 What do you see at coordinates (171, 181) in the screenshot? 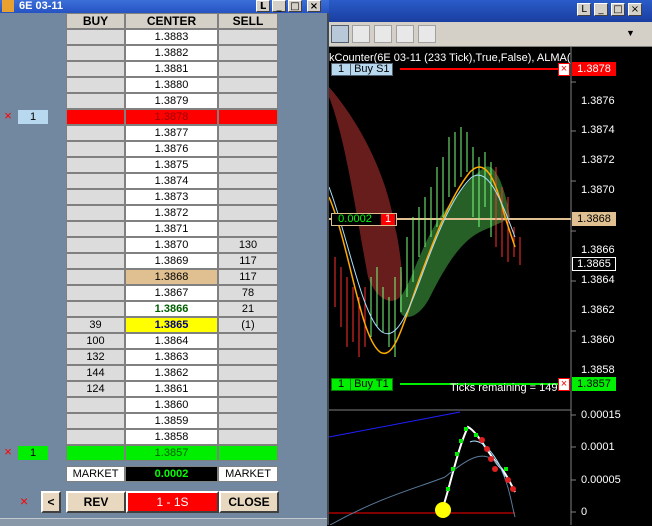
I see `price-cell: 1.3874` at bounding box center [171, 181].